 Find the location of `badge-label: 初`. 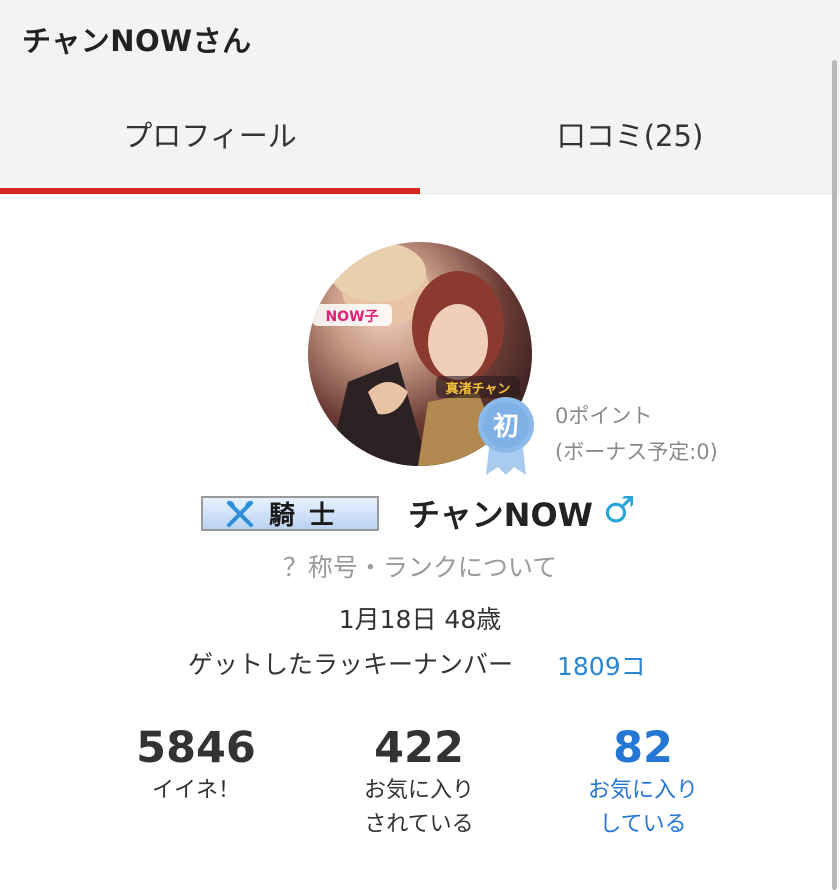

badge-label: 初 is located at coordinates (506, 427).